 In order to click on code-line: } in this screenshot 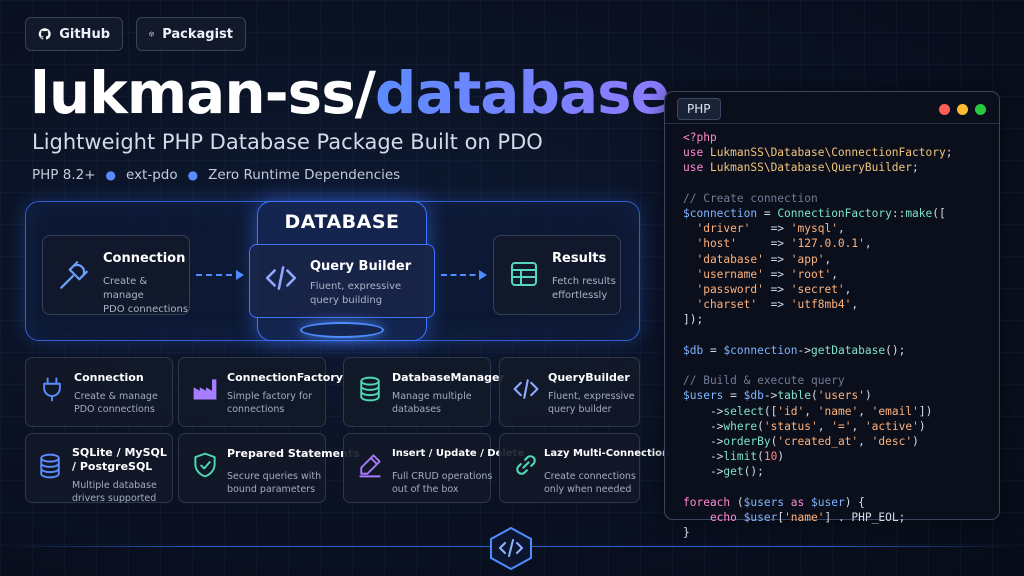, I will do `click(686, 533)`.